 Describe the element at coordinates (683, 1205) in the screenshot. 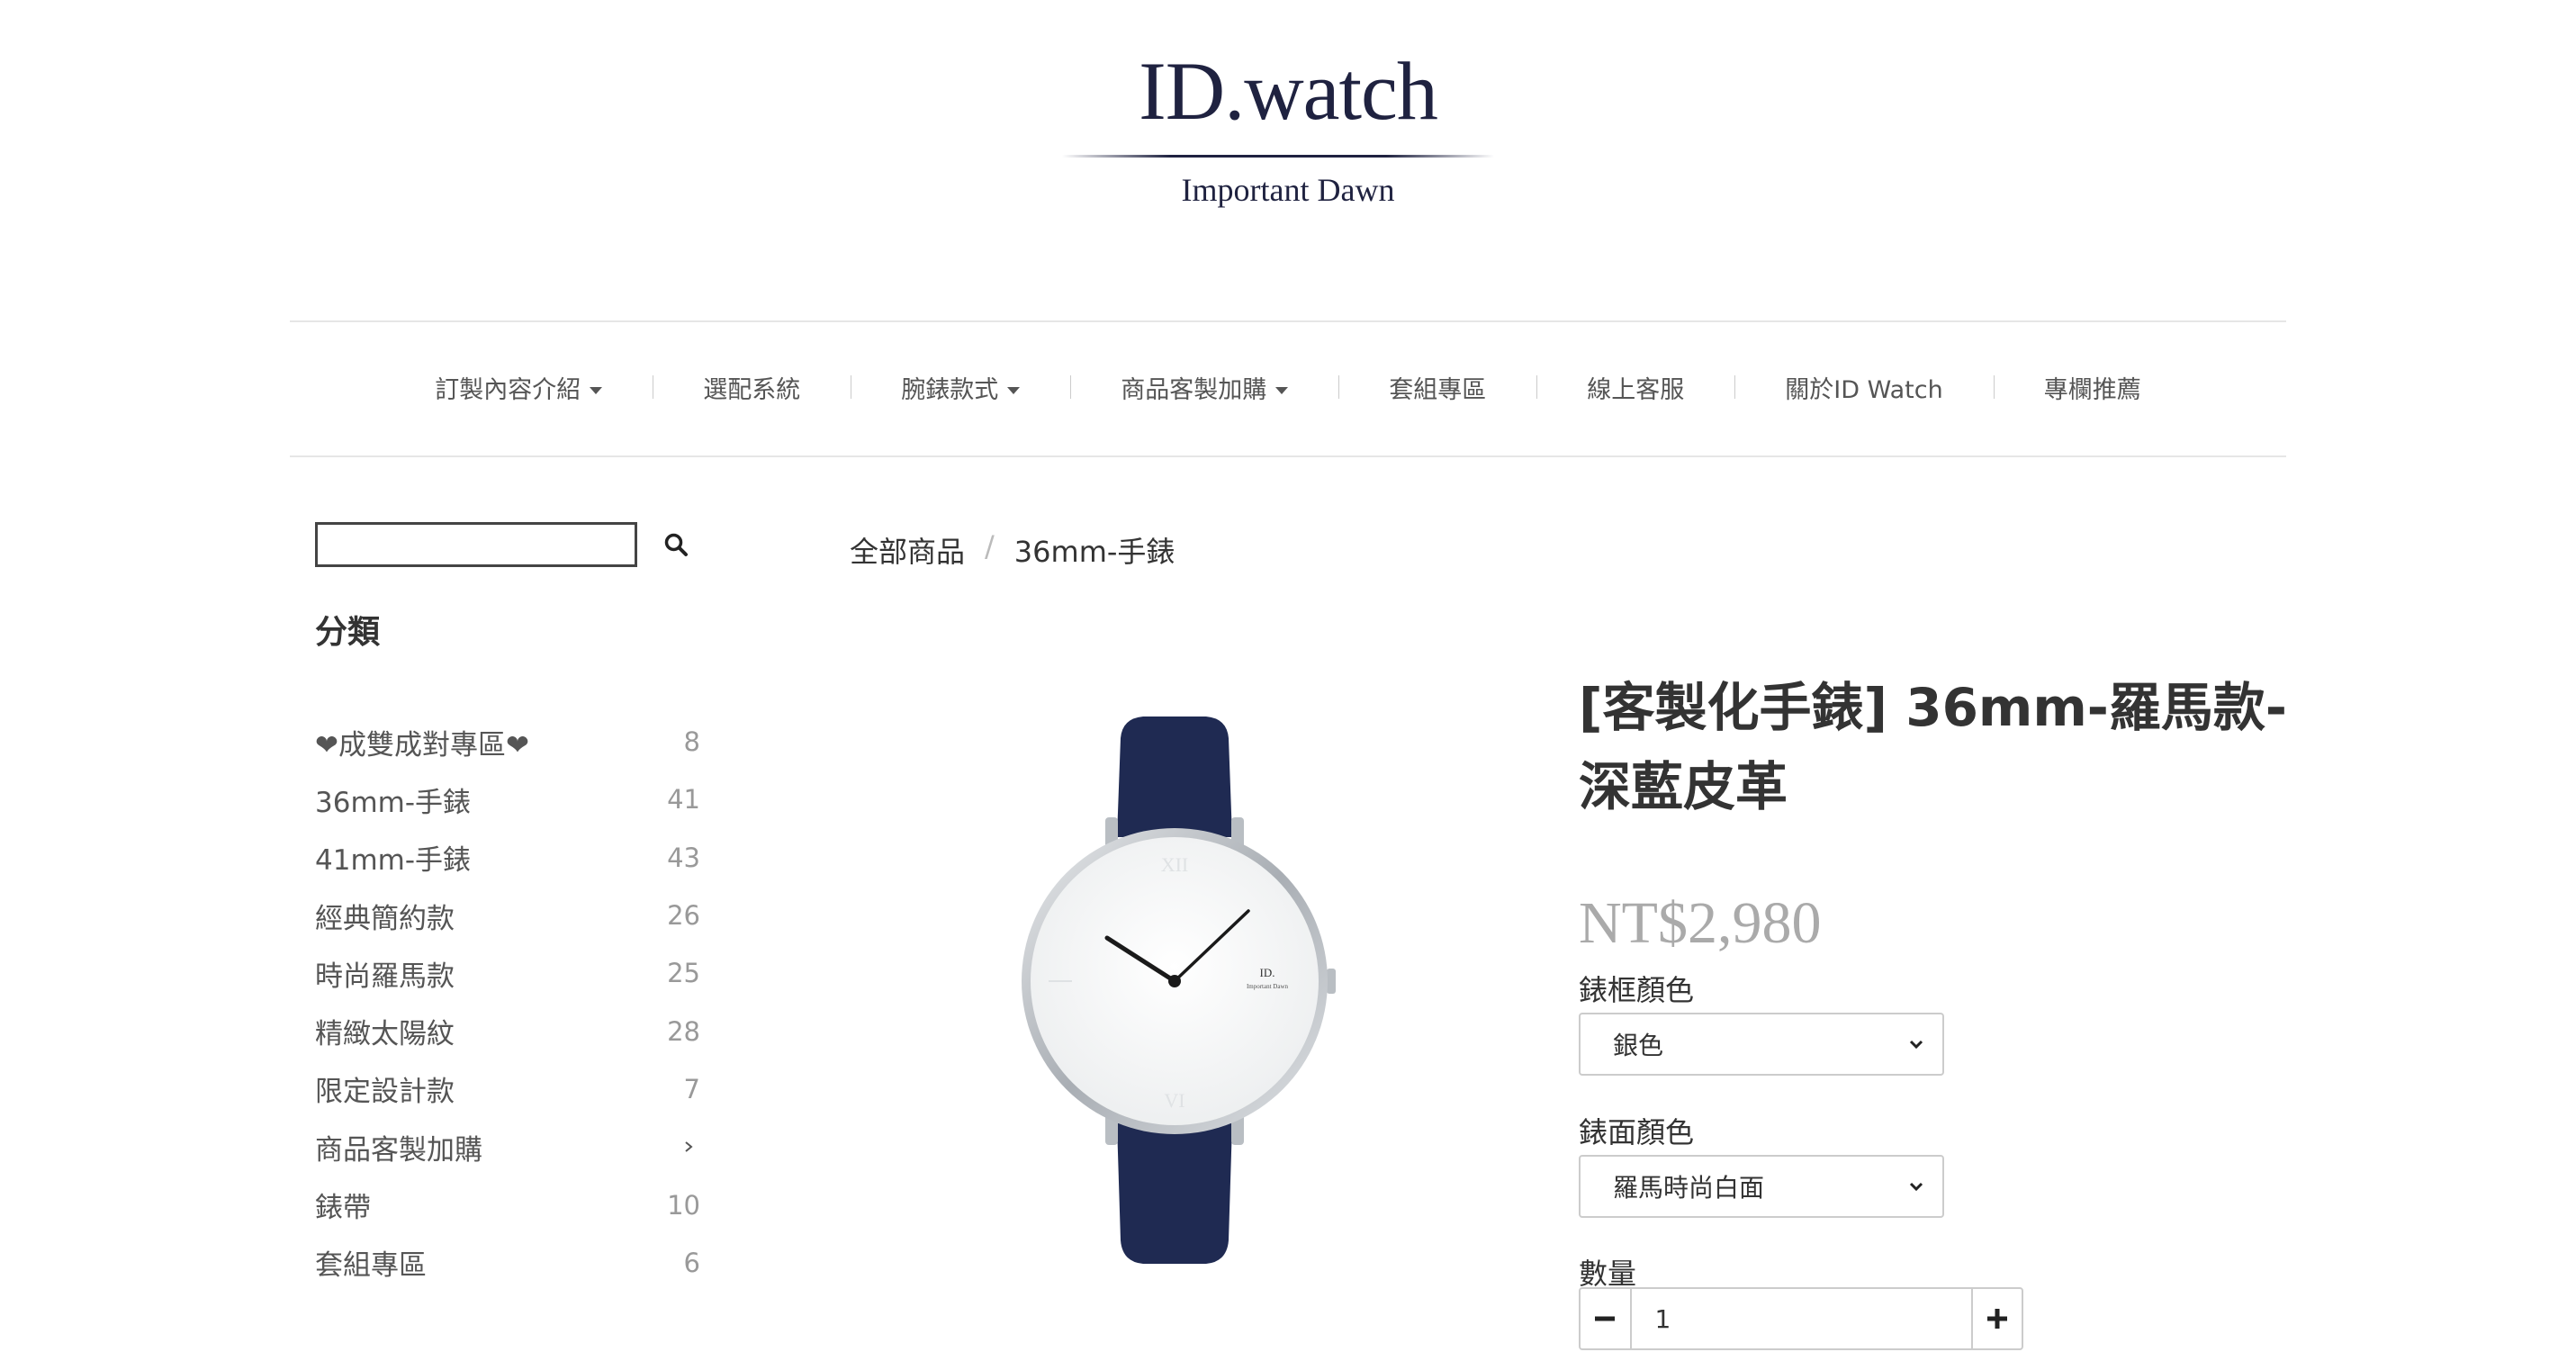

I see `category-count: 10` at that location.